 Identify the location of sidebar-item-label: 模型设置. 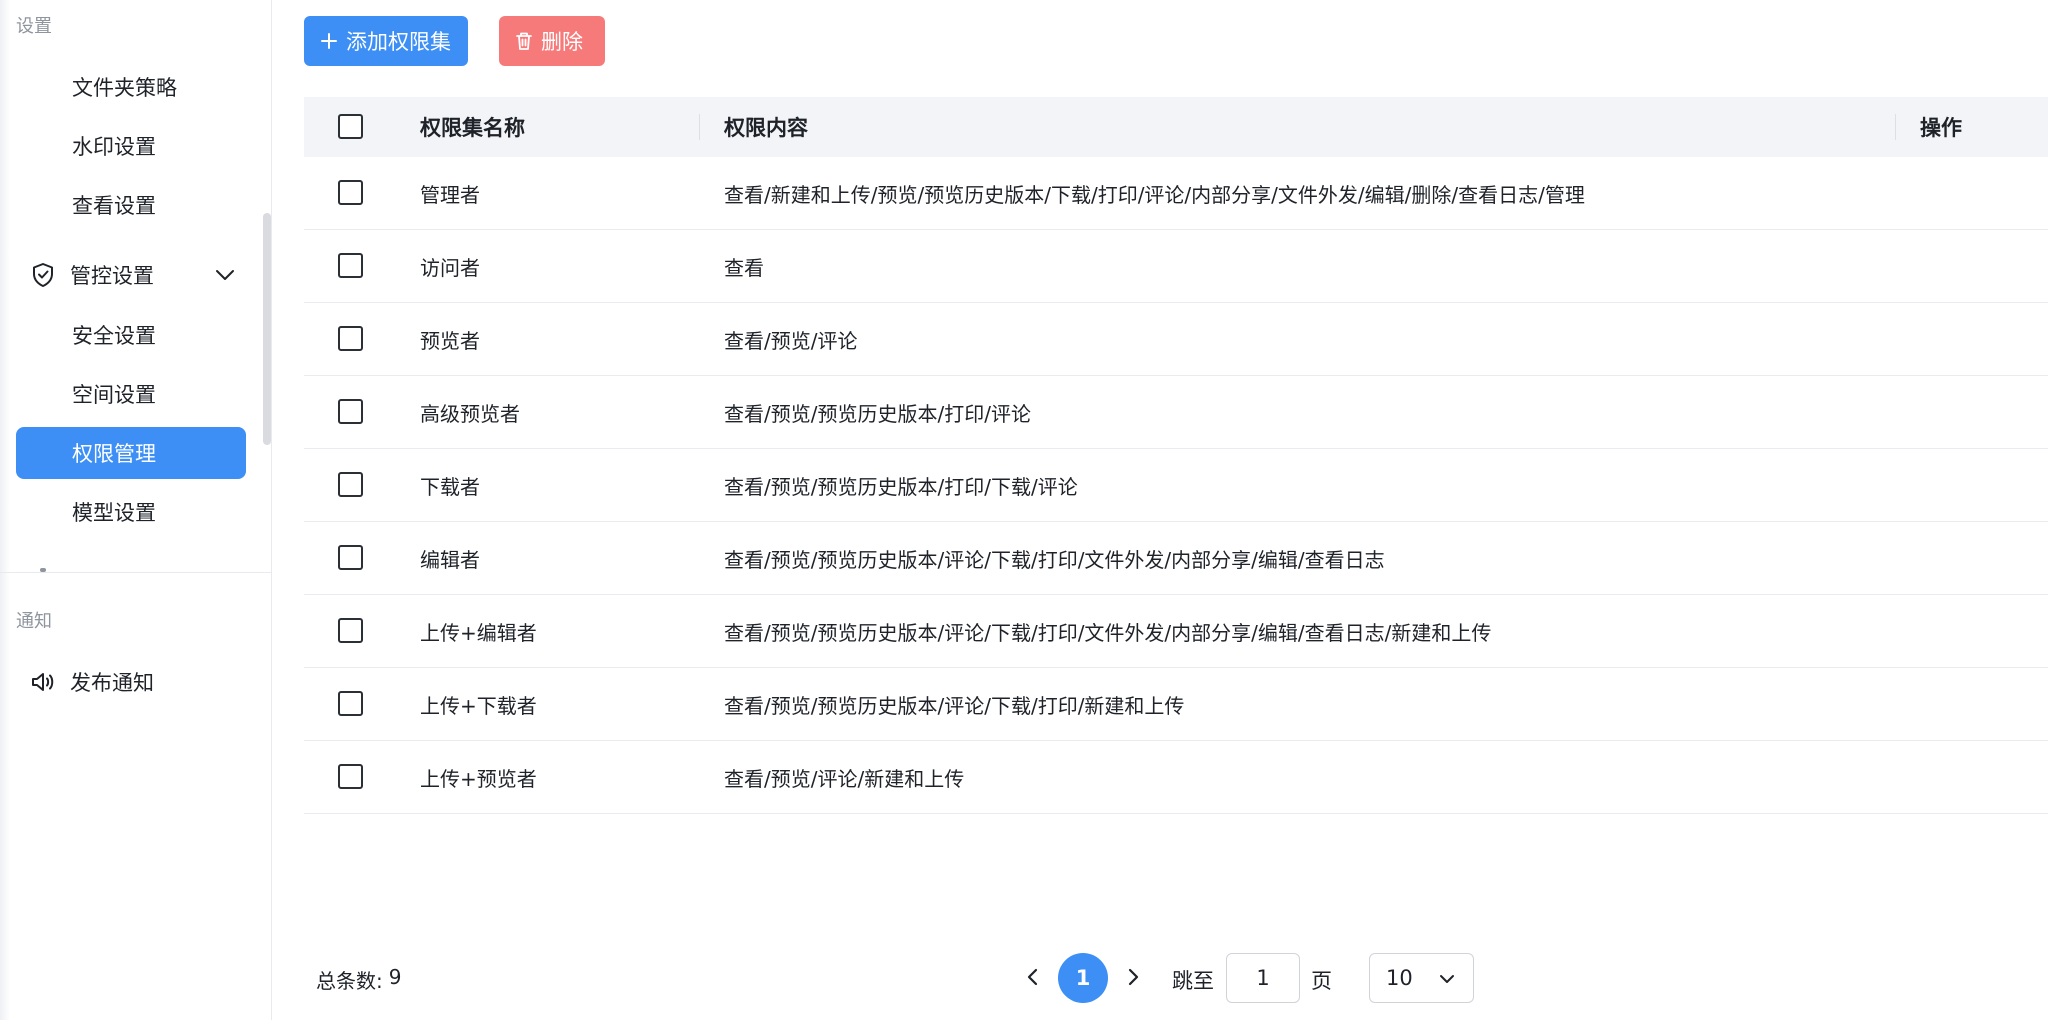
(114, 513).